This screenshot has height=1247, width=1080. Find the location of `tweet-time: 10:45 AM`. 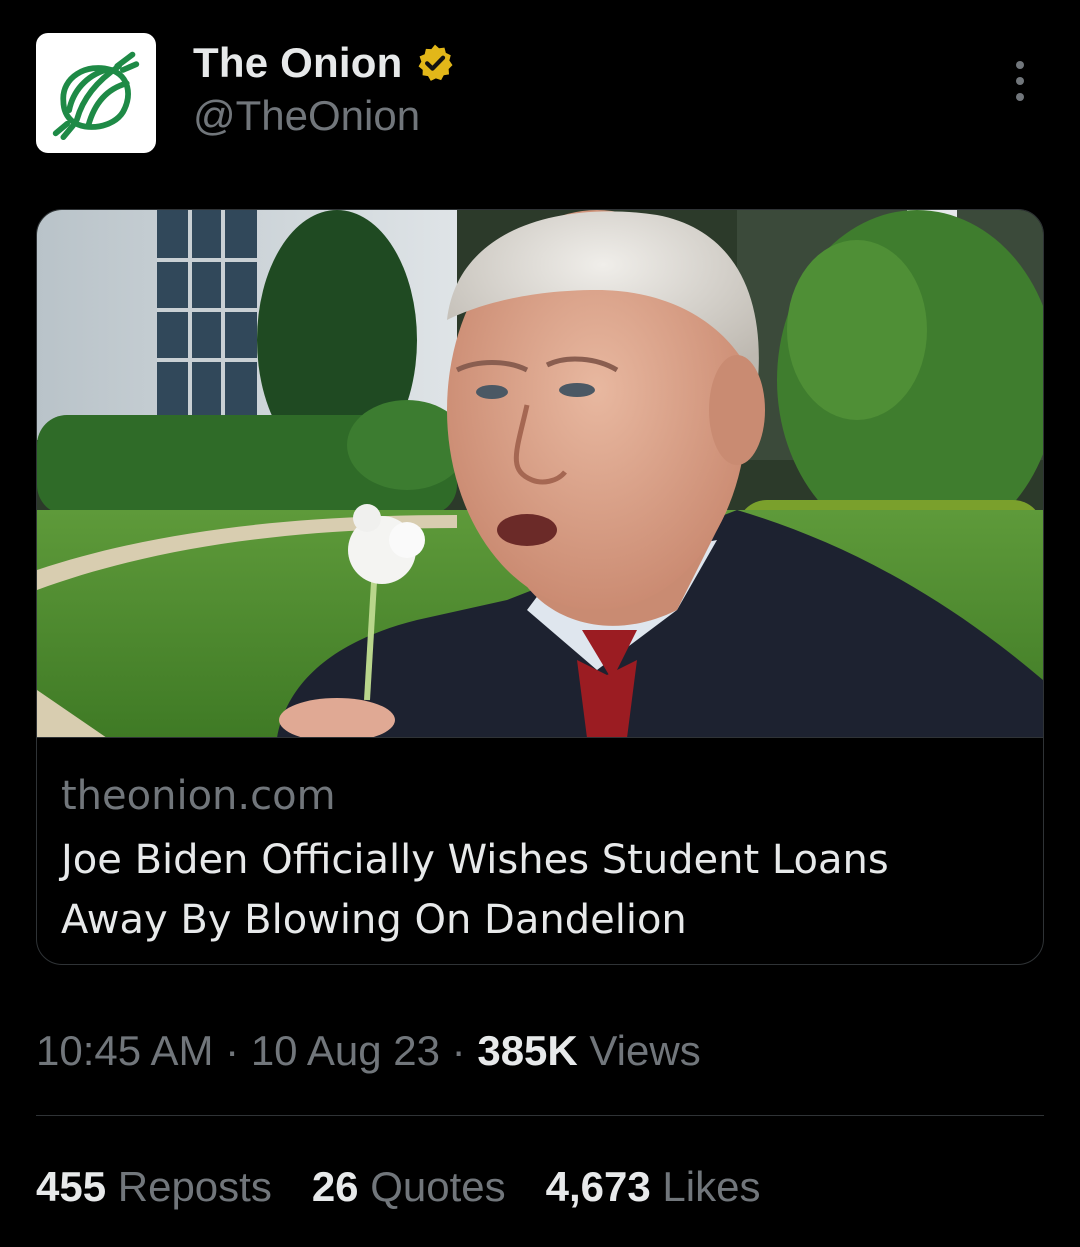

tweet-time: 10:45 AM is located at coordinates (124, 1050).